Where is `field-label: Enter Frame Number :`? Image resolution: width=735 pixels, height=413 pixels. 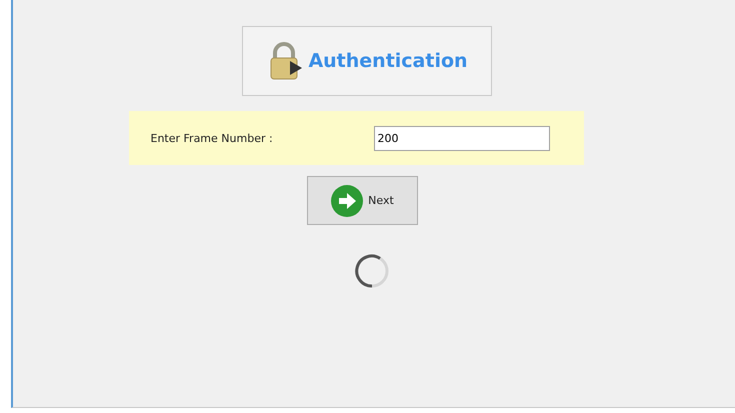 field-label: Enter Frame Number : is located at coordinates (212, 138).